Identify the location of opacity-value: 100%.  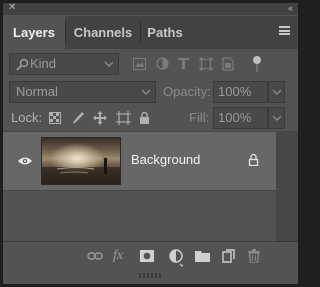
(235, 91).